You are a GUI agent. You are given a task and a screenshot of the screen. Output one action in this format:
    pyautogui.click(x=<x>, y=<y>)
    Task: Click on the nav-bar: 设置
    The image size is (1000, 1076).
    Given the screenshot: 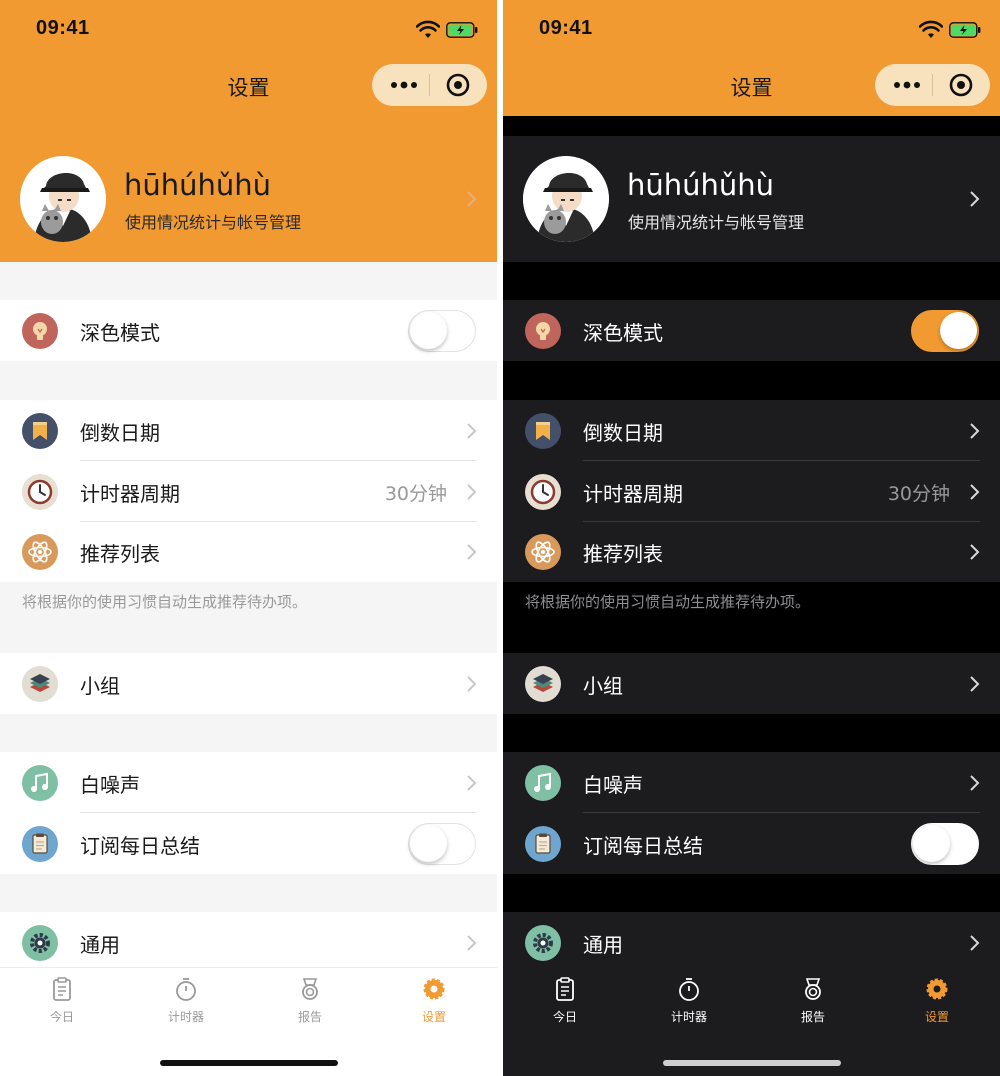 What is the action you would take?
    pyautogui.click(x=751, y=88)
    